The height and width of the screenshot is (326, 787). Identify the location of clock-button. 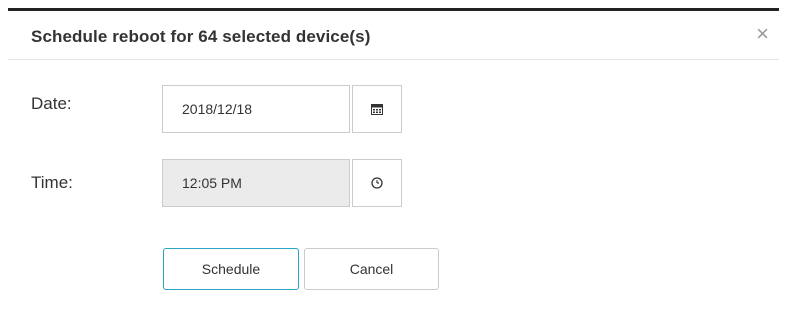
(377, 183).